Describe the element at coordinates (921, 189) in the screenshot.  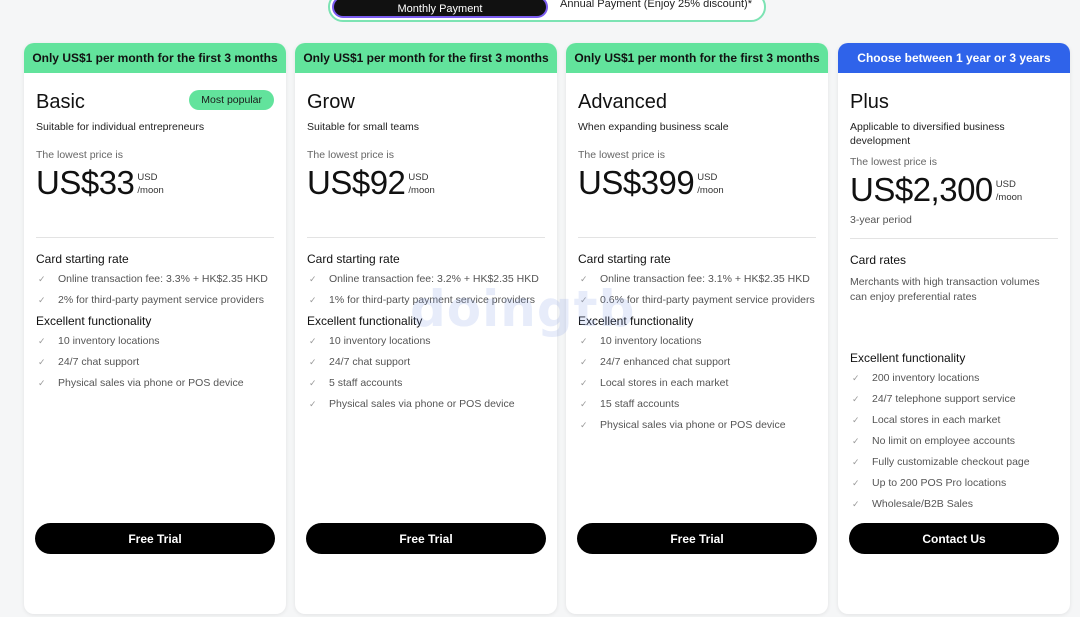
I see `plan-price: US$2,300` at that location.